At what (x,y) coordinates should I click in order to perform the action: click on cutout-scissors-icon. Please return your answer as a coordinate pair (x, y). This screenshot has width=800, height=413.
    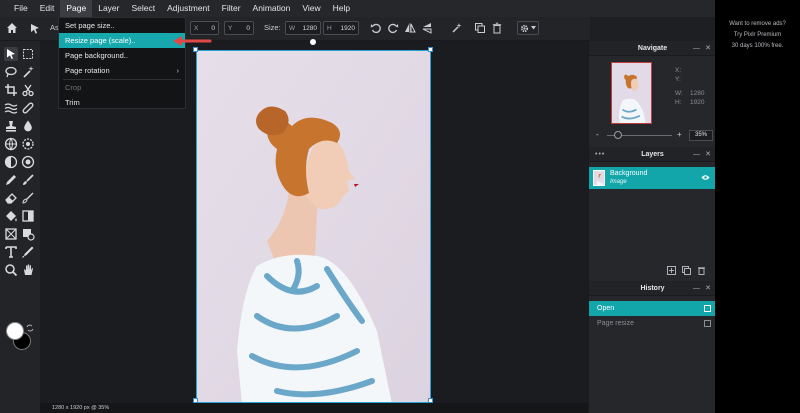
    Looking at the image, I should click on (28, 90).